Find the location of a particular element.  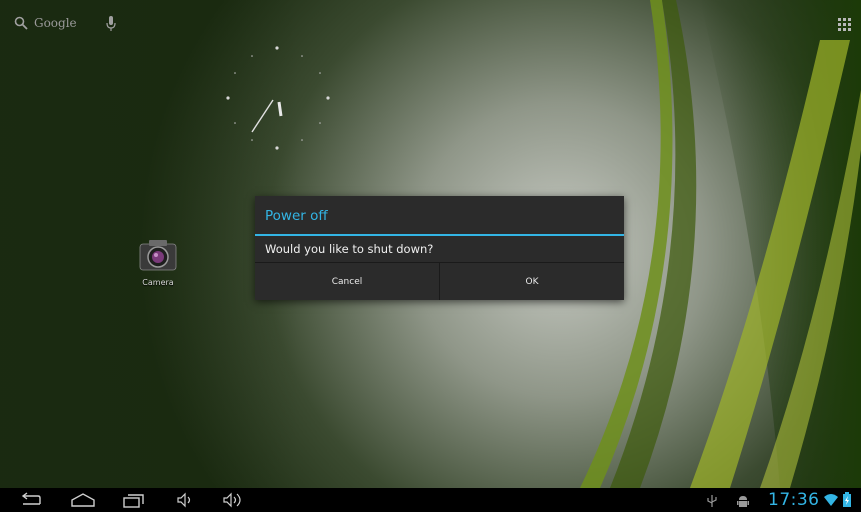

google-label: Google is located at coordinates (55, 23).